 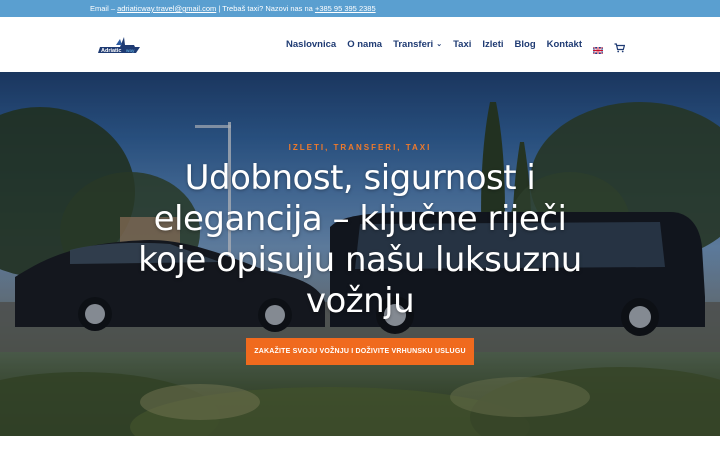 I want to click on nav-item-naslovnica: Naslovnica, so click(x=311, y=44).